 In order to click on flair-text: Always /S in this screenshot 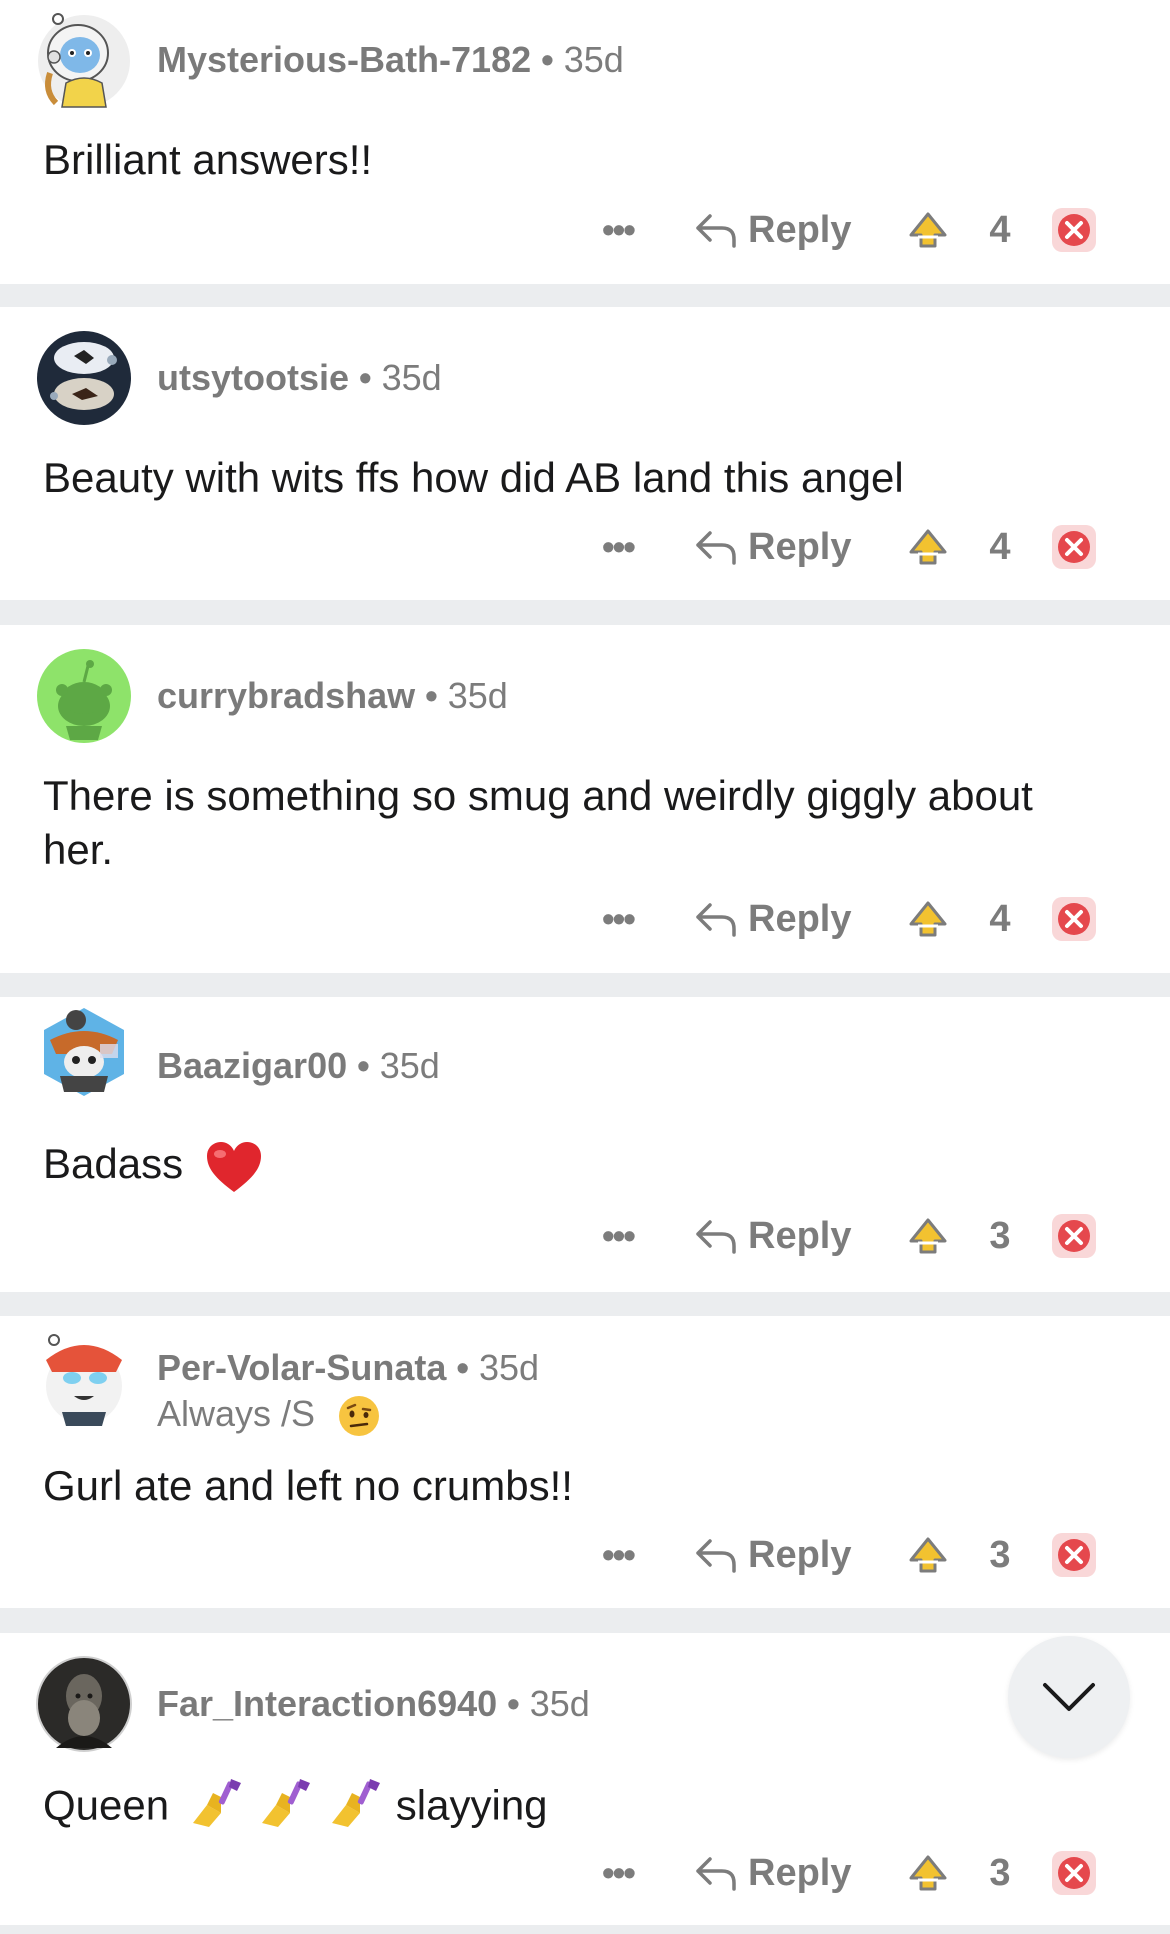, I will do `click(236, 1413)`.